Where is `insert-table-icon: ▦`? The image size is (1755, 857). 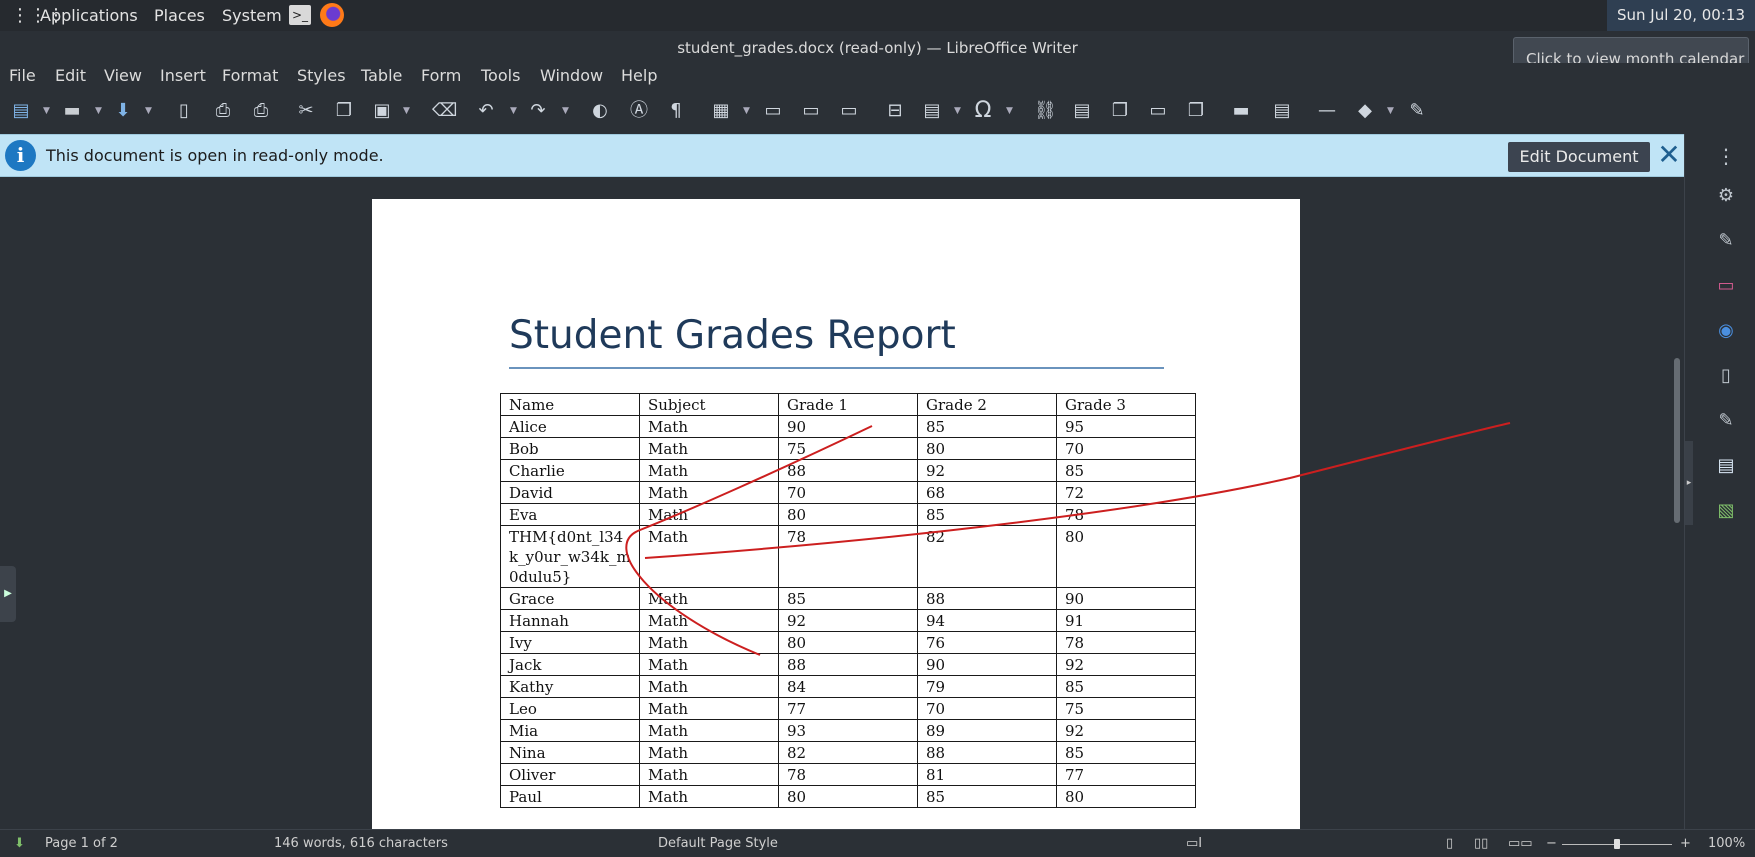
insert-table-icon: ▦ is located at coordinates (721, 111).